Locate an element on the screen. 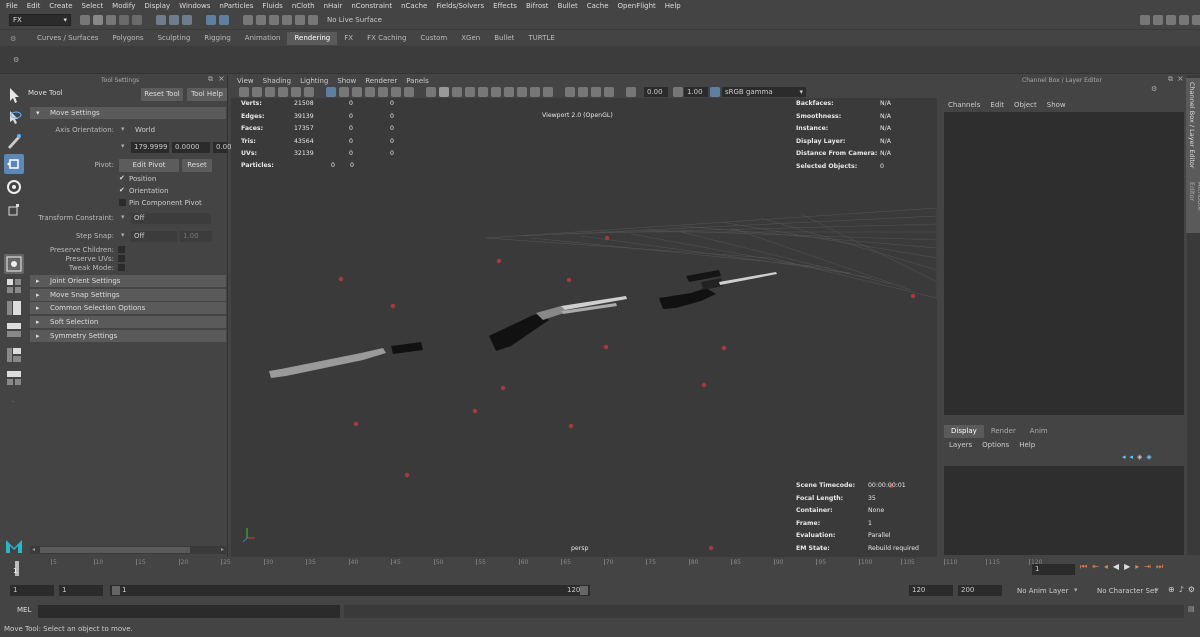 This screenshot has width=1200, height=637. menu-bullet: Bullet is located at coordinates (568, 6).